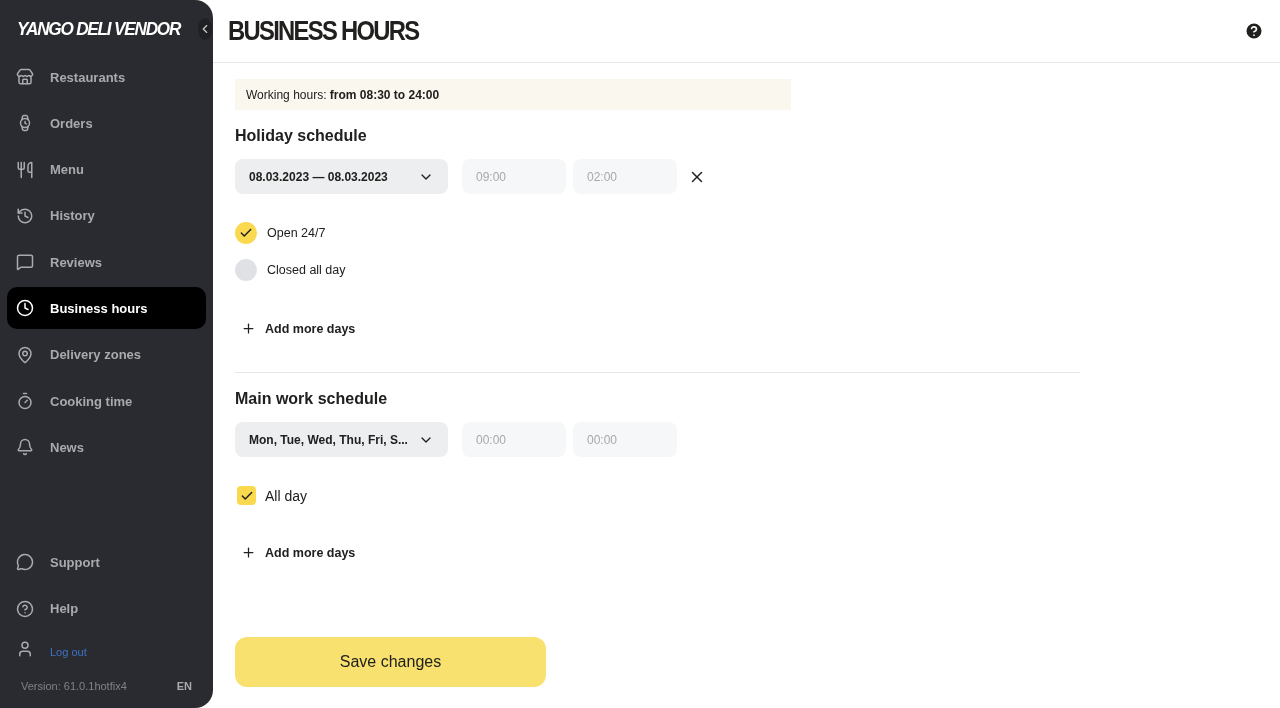 This screenshot has width=1280, height=708. What do you see at coordinates (74, 686) in the screenshot?
I see `version-text: Version: 61.0.1hotfix4` at bounding box center [74, 686].